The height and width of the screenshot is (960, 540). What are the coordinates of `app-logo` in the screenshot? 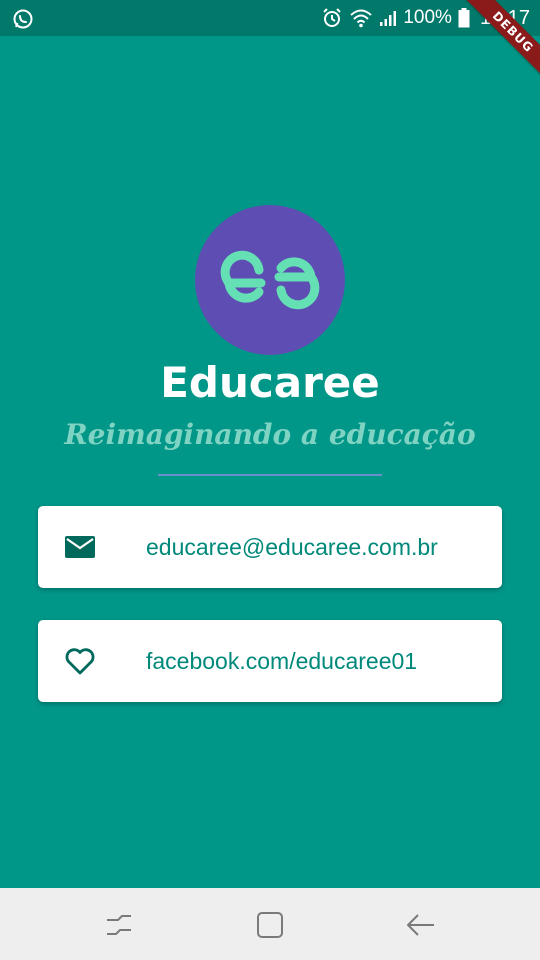 It's located at (270, 280).